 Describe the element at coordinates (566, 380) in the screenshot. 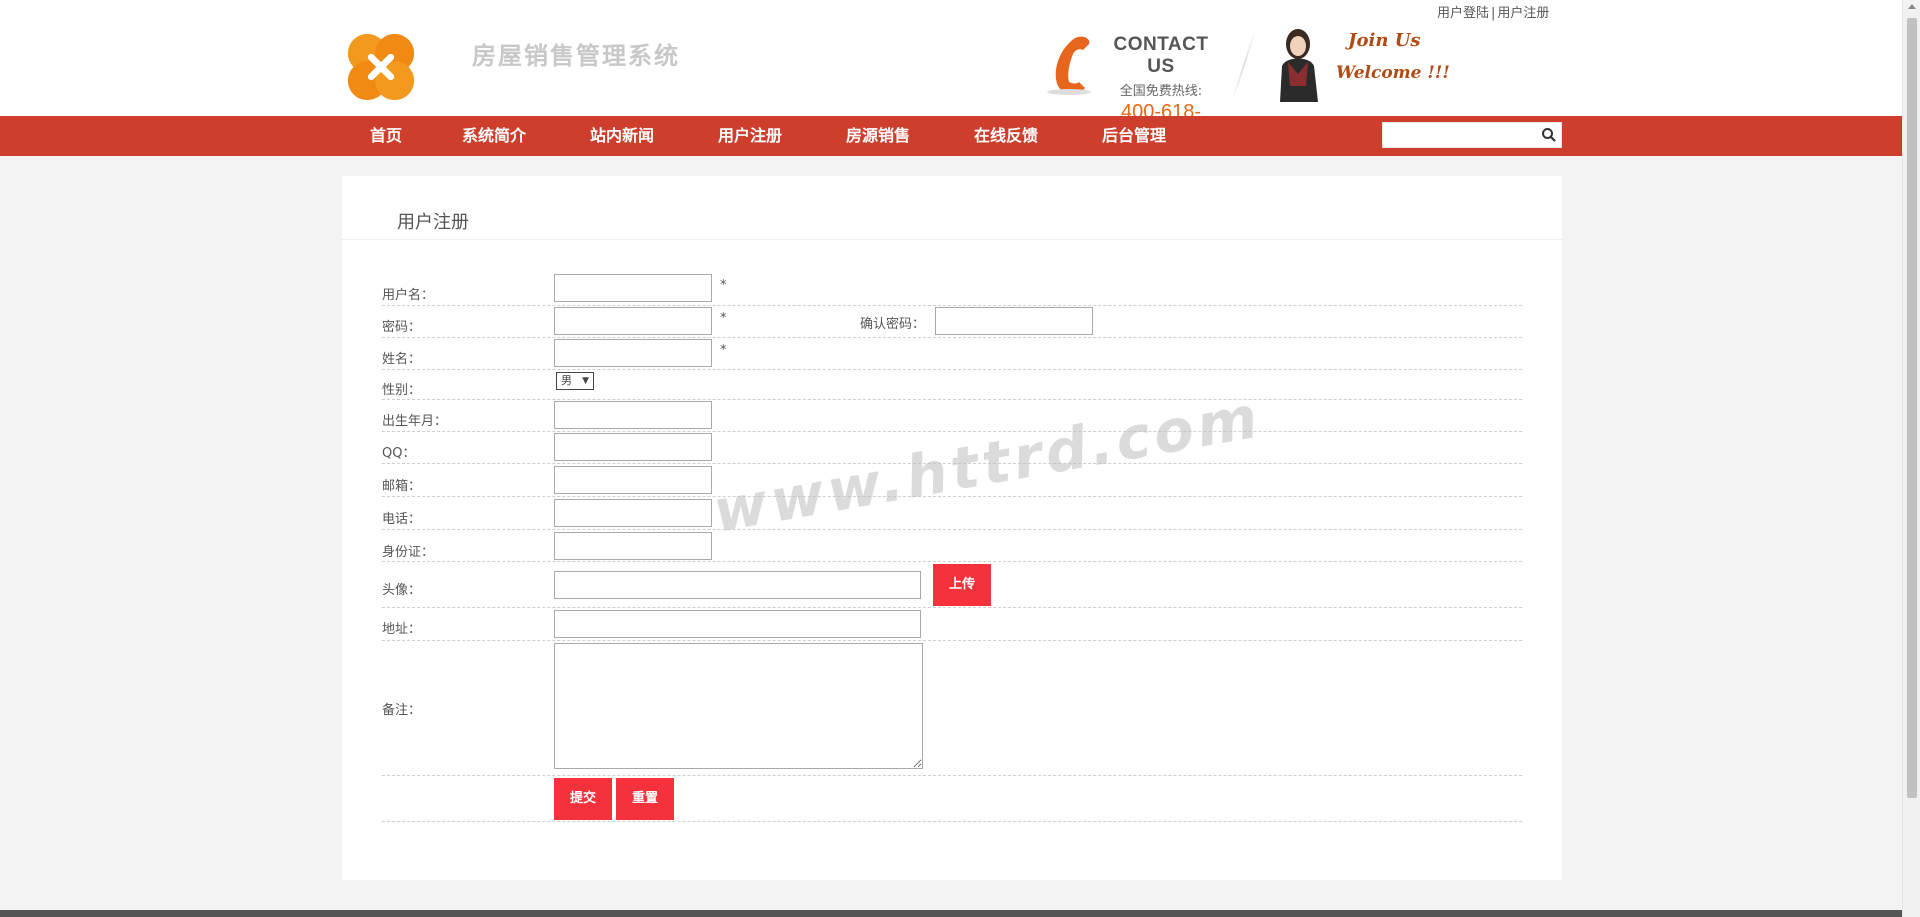

I see `gender-value: 男` at that location.